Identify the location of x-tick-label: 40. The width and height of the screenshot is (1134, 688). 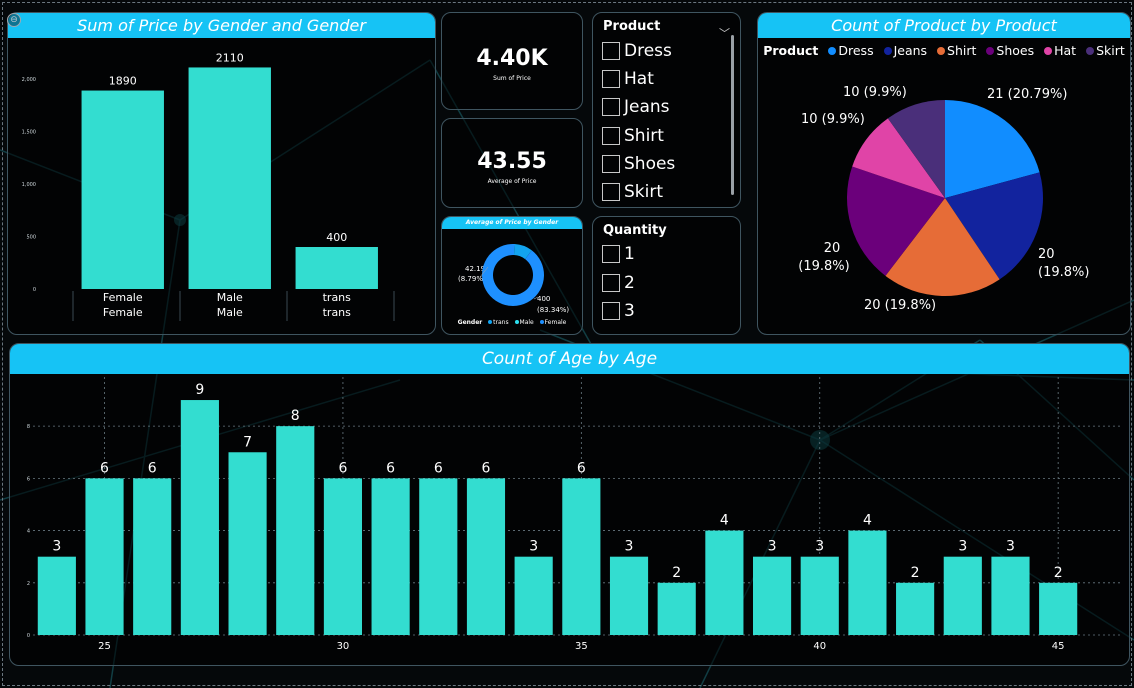
(819, 646).